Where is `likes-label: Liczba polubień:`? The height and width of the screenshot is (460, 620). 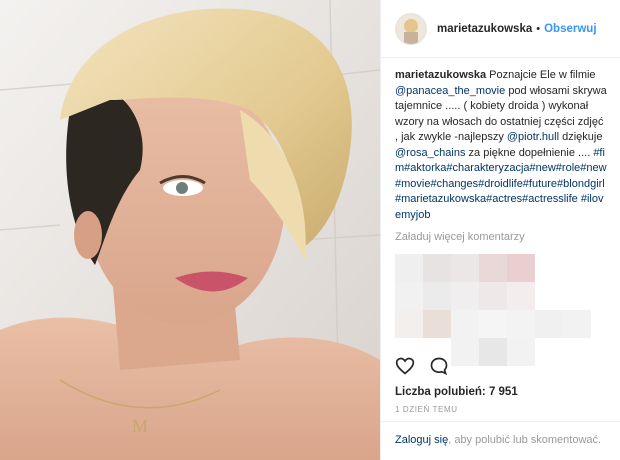 likes-label: Liczba polubień: is located at coordinates (440, 392).